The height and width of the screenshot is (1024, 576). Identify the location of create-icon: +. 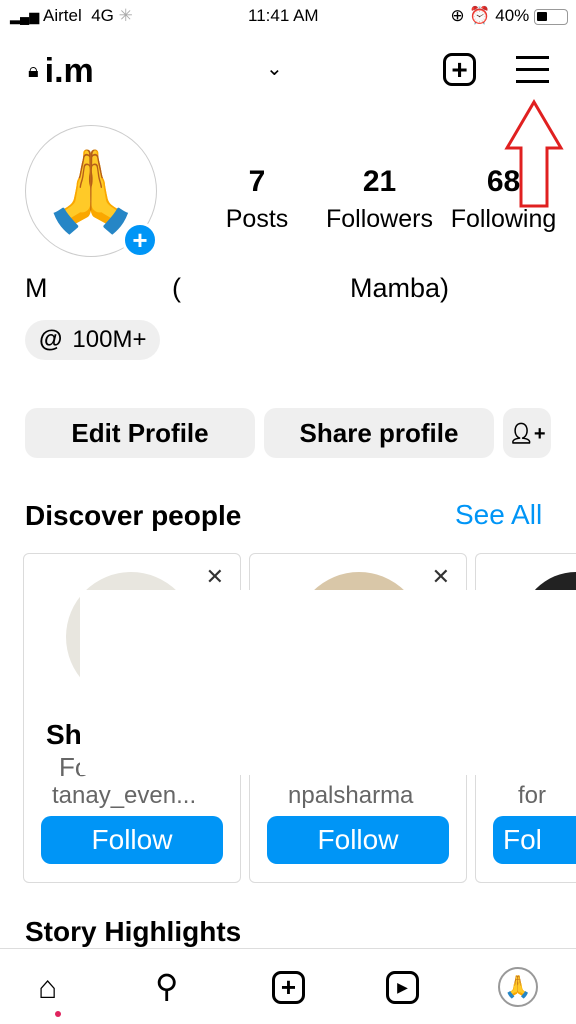
(288, 987).